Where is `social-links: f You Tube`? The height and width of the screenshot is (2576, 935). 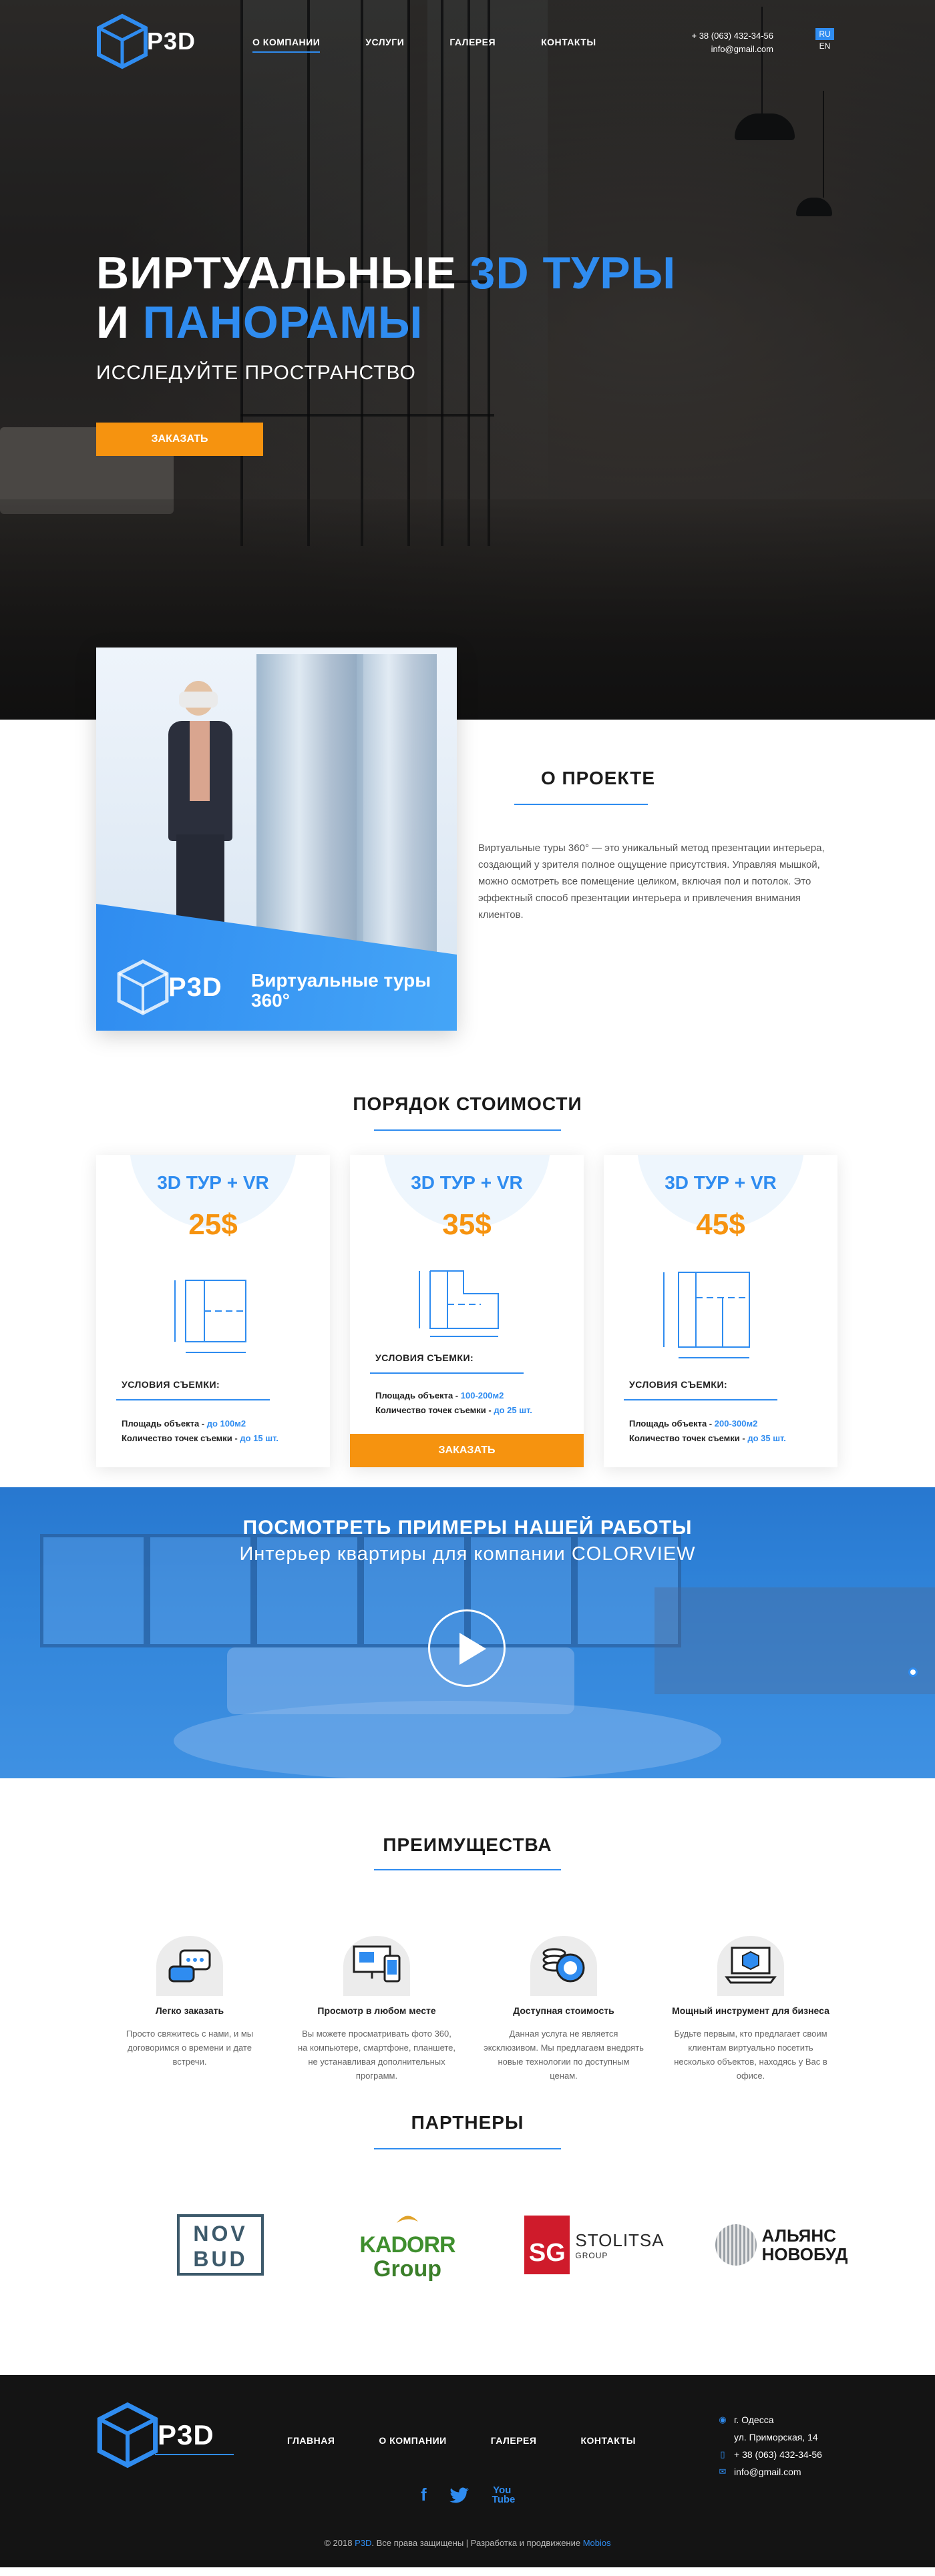
social-links: f You Tube is located at coordinates (468, 2495).